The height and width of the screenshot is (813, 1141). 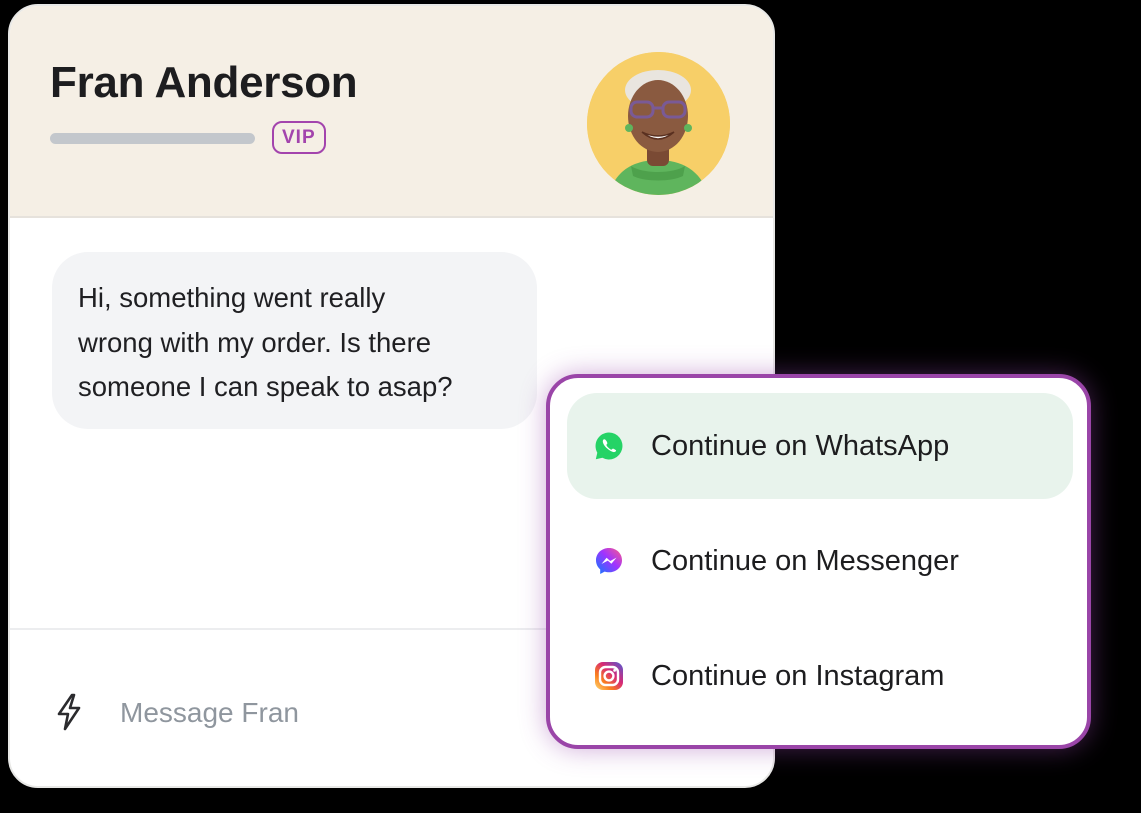 What do you see at coordinates (800, 446) in the screenshot?
I see `continue-whatsapp-label: Continue on WhatsApp` at bounding box center [800, 446].